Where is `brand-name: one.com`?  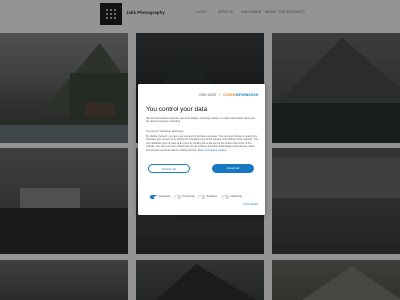
brand-name: one.com is located at coordinates (208, 94).